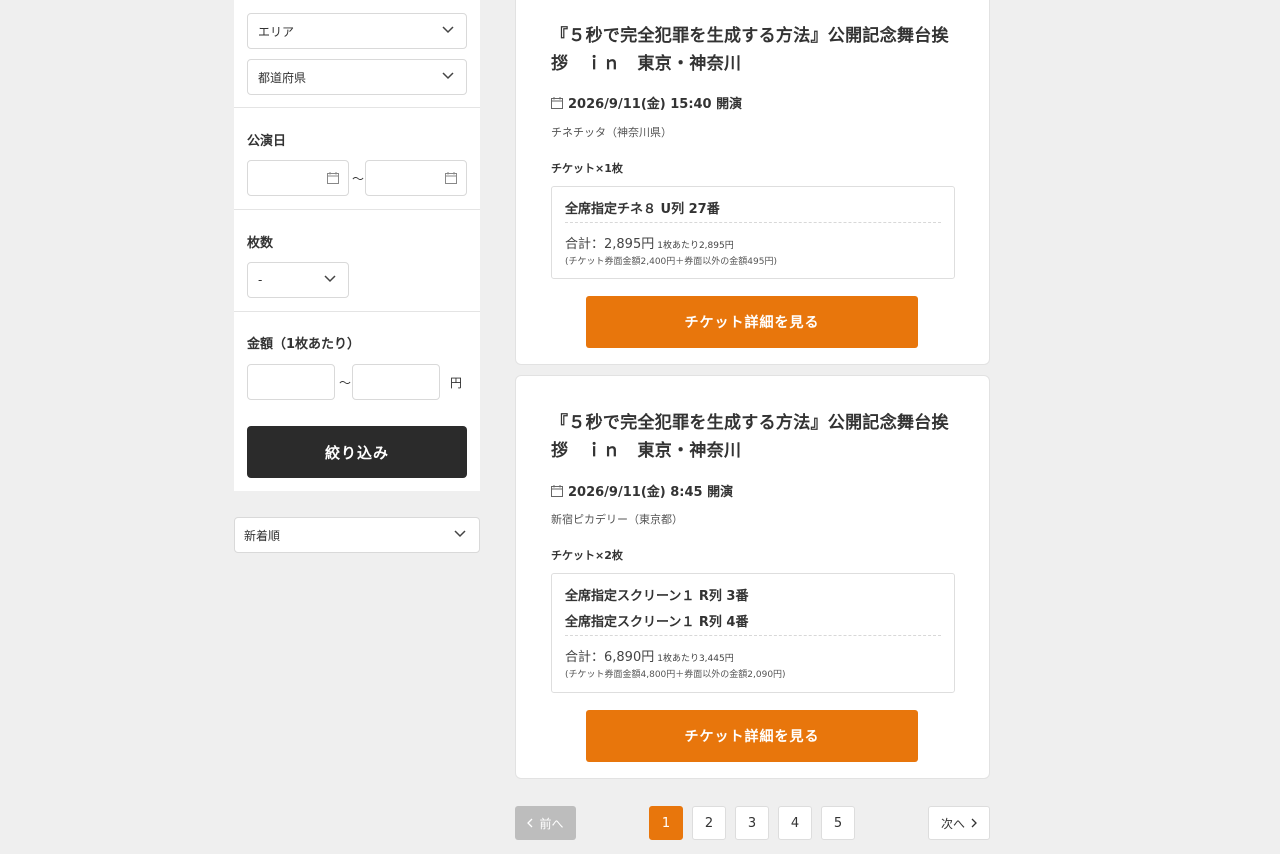 Image resolution: width=1280 pixels, height=854 pixels. What do you see at coordinates (551, 823) in the screenshot?
I see `prev-label: 前へ` at bounding box center [551, 823].